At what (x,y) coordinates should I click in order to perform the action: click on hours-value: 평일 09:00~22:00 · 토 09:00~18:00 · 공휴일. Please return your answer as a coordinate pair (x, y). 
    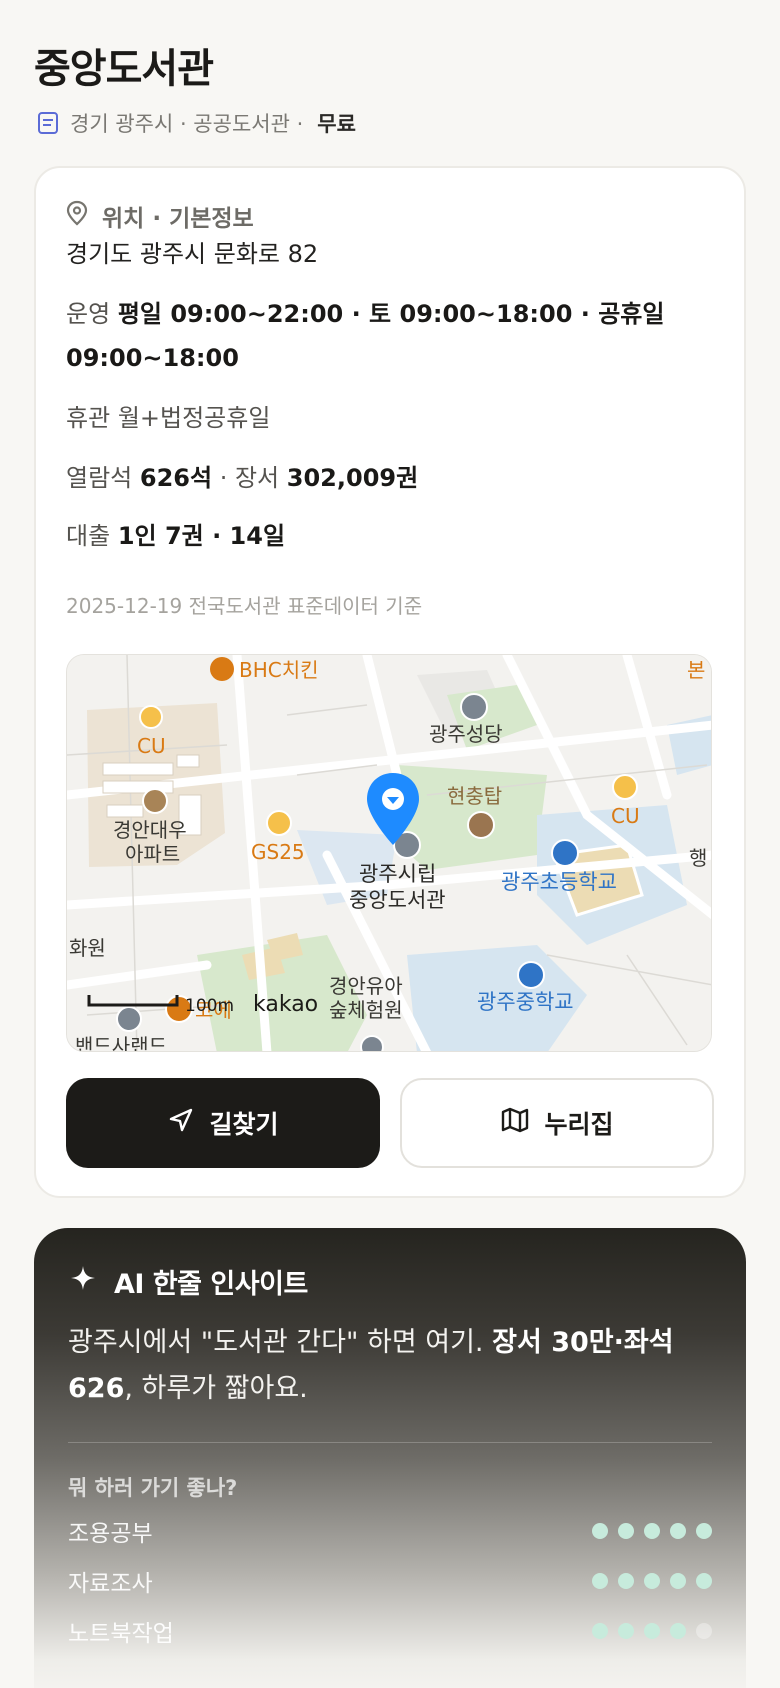
    Looking at the image, I should click on (391, 314).